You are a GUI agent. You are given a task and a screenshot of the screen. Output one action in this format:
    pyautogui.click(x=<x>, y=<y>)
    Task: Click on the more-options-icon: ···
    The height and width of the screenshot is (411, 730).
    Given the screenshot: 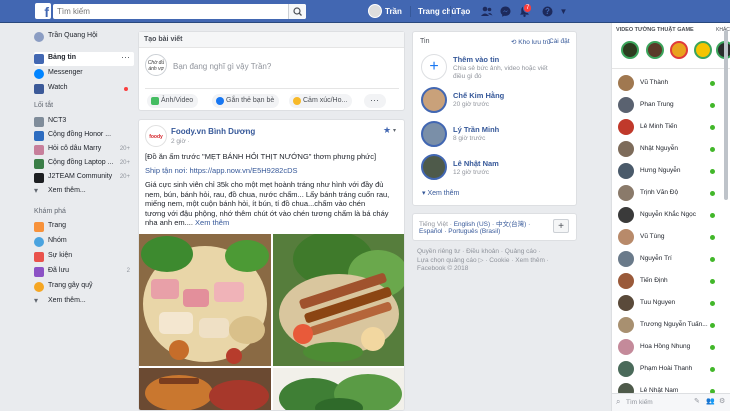 What is the action you would take?
    pyautogui.click(x=125, y=57)
    